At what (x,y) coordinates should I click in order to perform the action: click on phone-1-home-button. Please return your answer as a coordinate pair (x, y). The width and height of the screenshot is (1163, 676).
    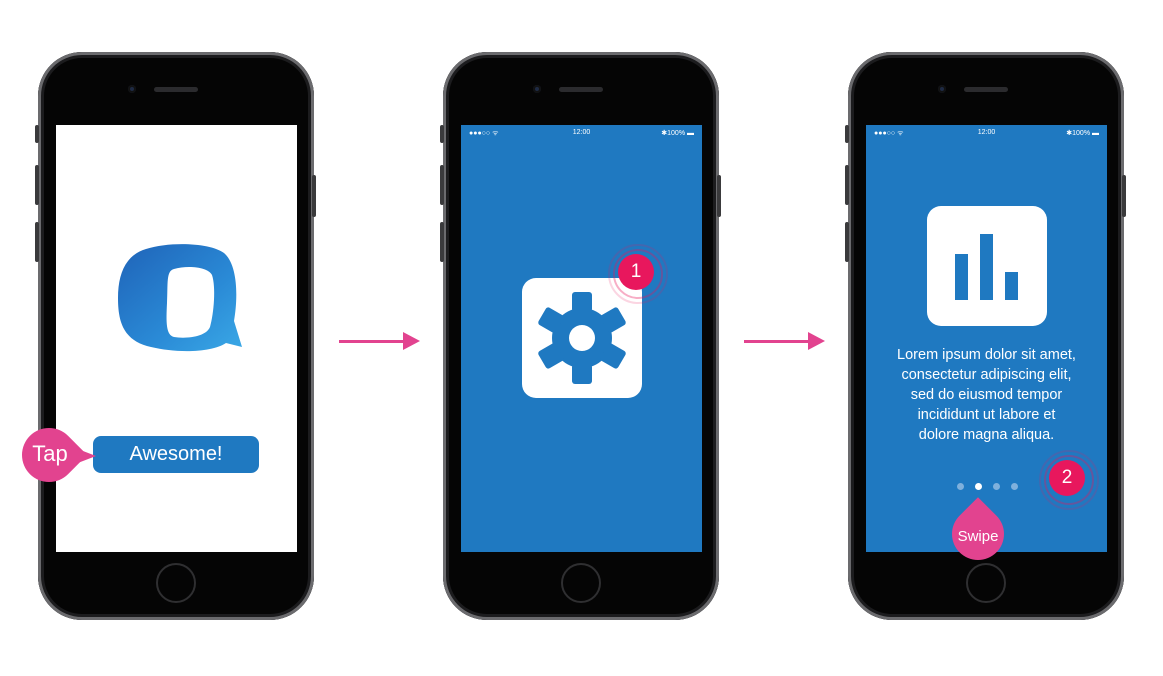
    Looking at the image, I should click on (176, 583).